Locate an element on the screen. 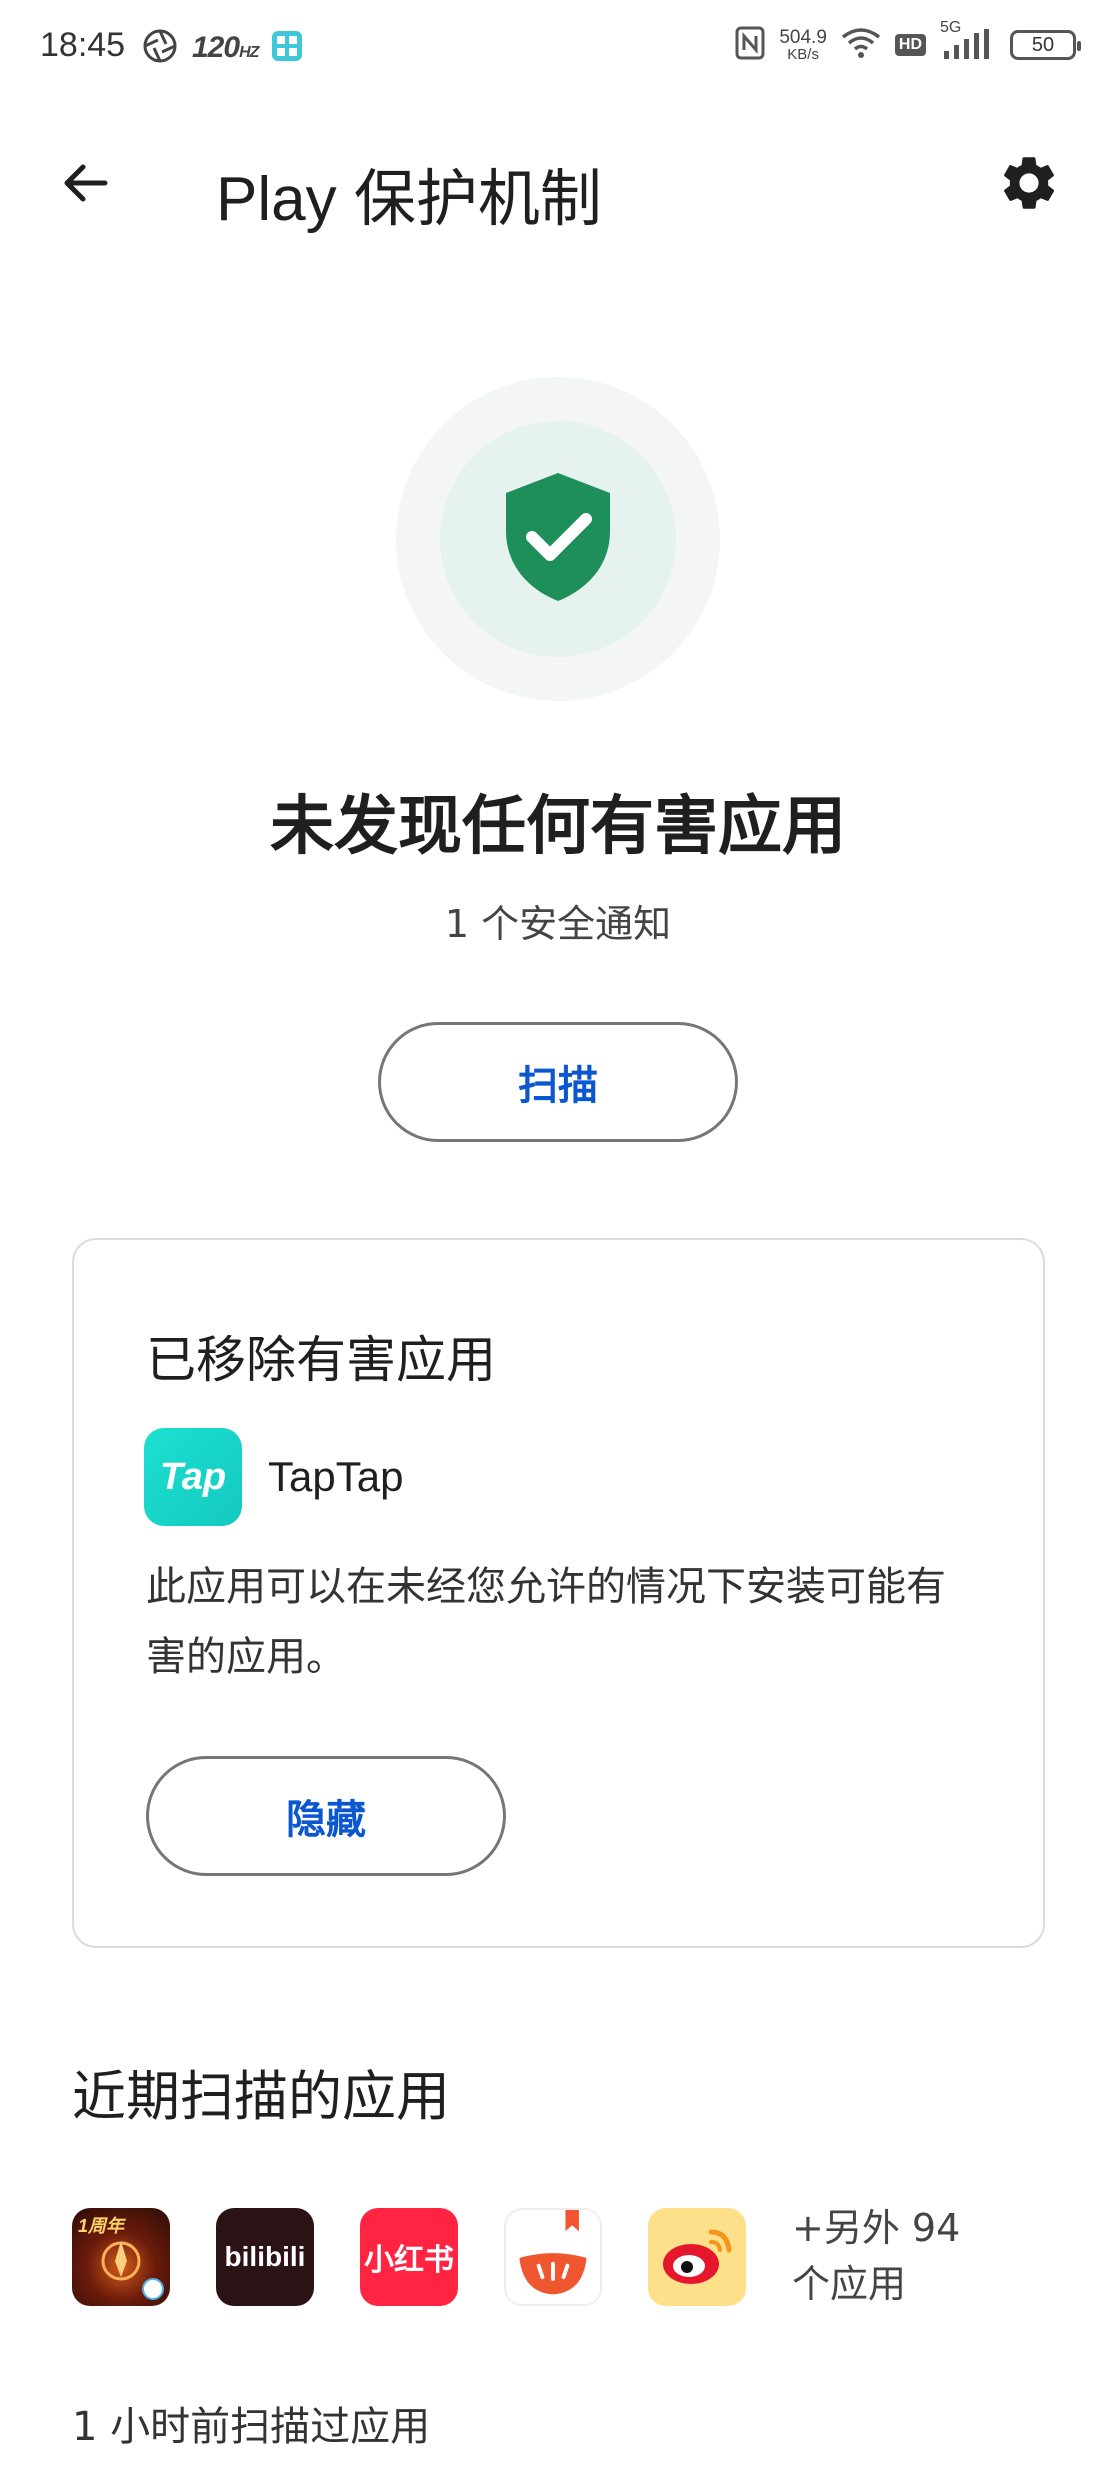 The width and height of the screenshot is (1116, 2480). nfc-icon is located at coordinates (750, 45).